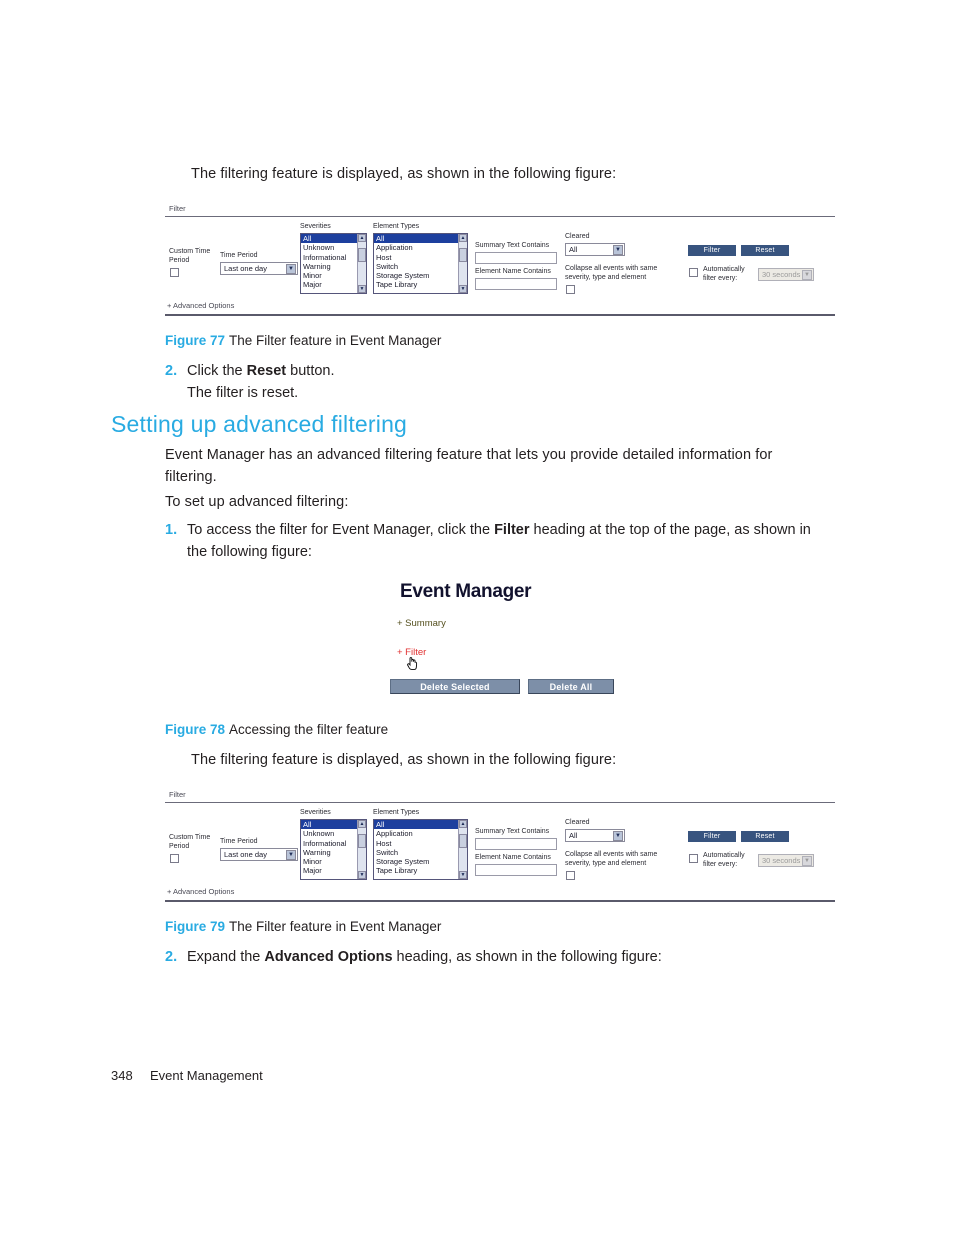 The width and height of the screenshot is (954, 1235). I want to click on custom-time-period-label: Custom Time Period, so click(190, 842).